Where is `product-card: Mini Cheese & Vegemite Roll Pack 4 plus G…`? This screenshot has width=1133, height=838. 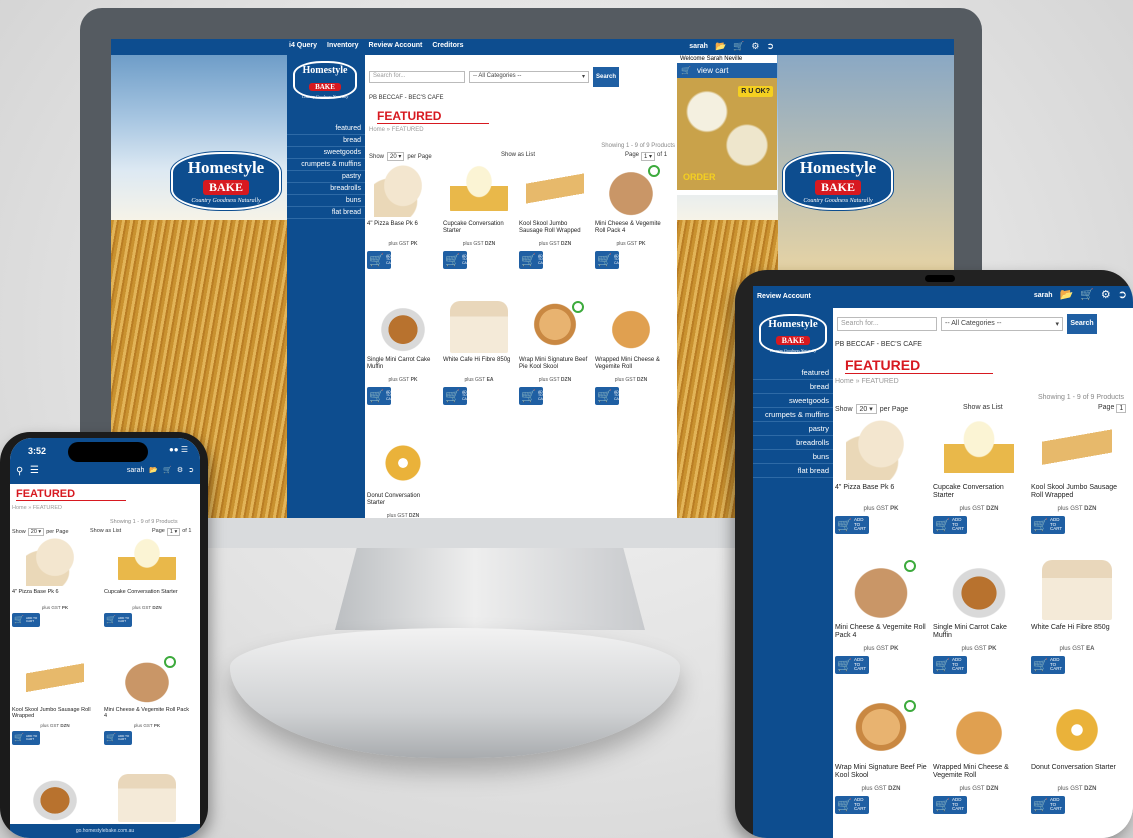
product-card: Mini Cheese & Vegemite Roll Pack 4 plus G… is located at coordinates (631, 217).